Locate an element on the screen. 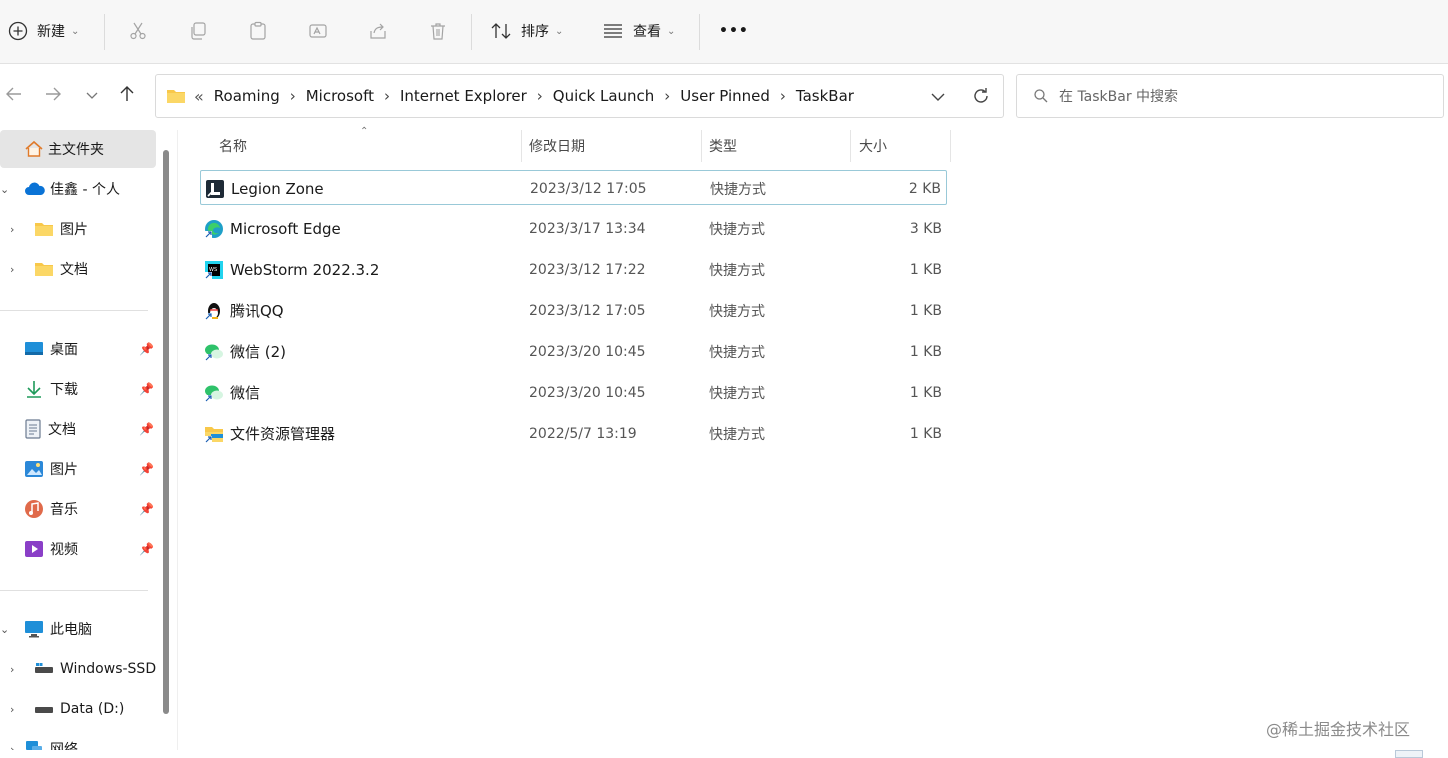 The image size is (1448, 758). table-row: 腾讯QQ 2023/3/12 17:05 快捷方式 1 KB is located at coordinates (573, 310).